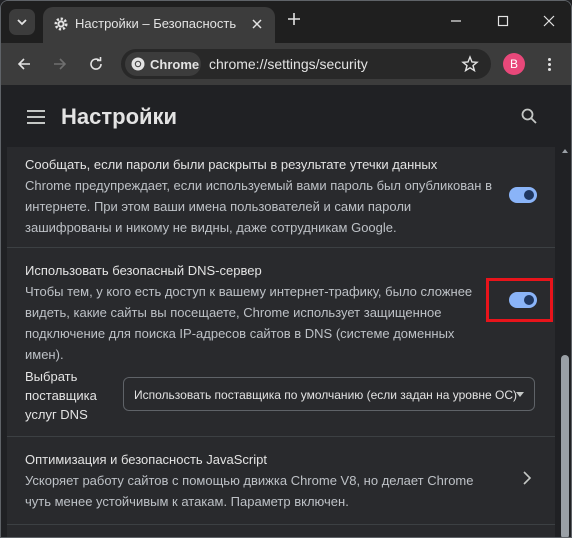  I want to click on search-icon, so click(529, 116).